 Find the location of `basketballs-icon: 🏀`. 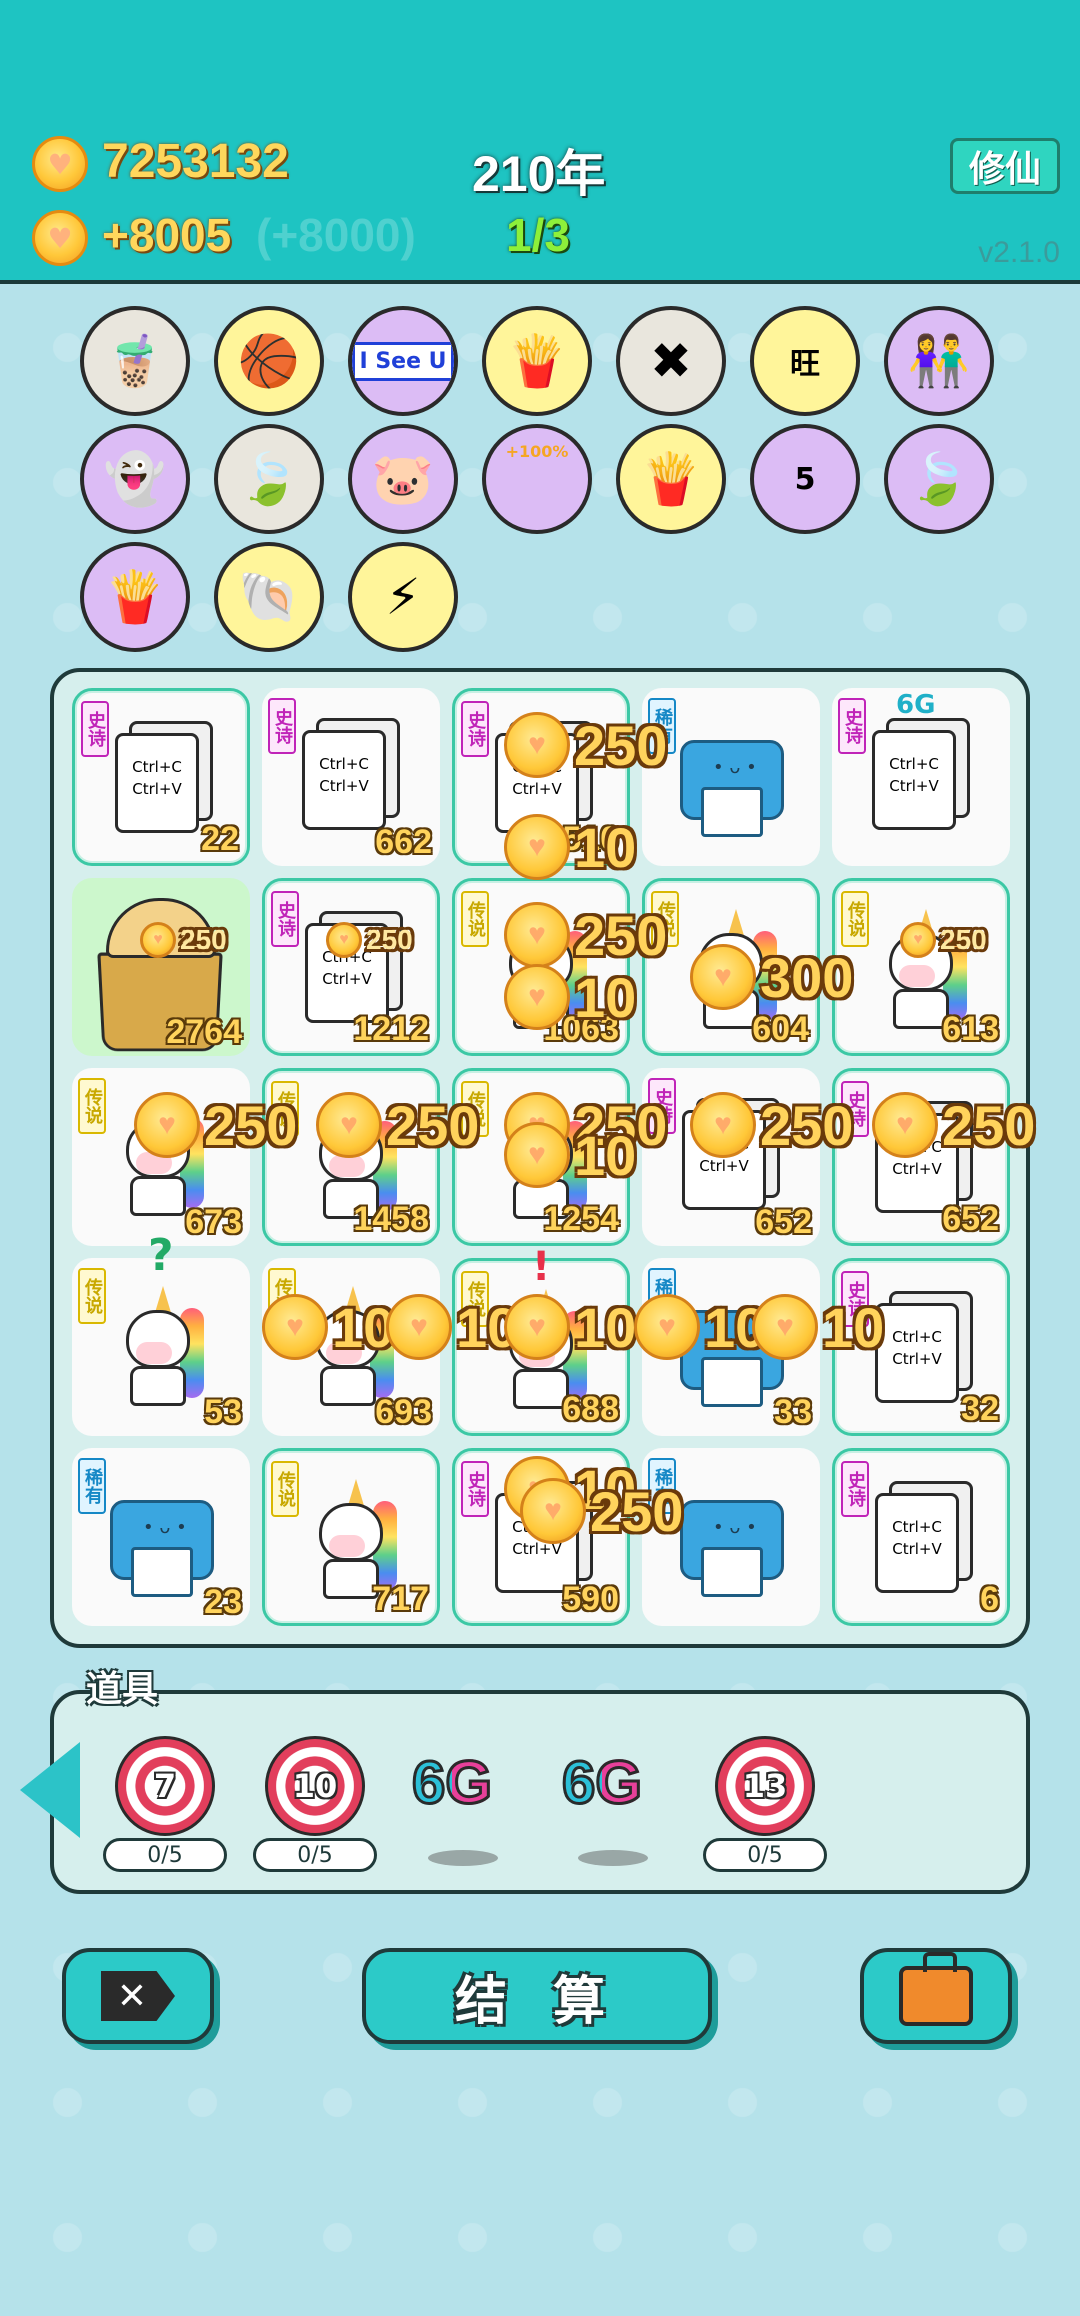

basketballs-icon: 🏀 is located at coordinates (269, 361).